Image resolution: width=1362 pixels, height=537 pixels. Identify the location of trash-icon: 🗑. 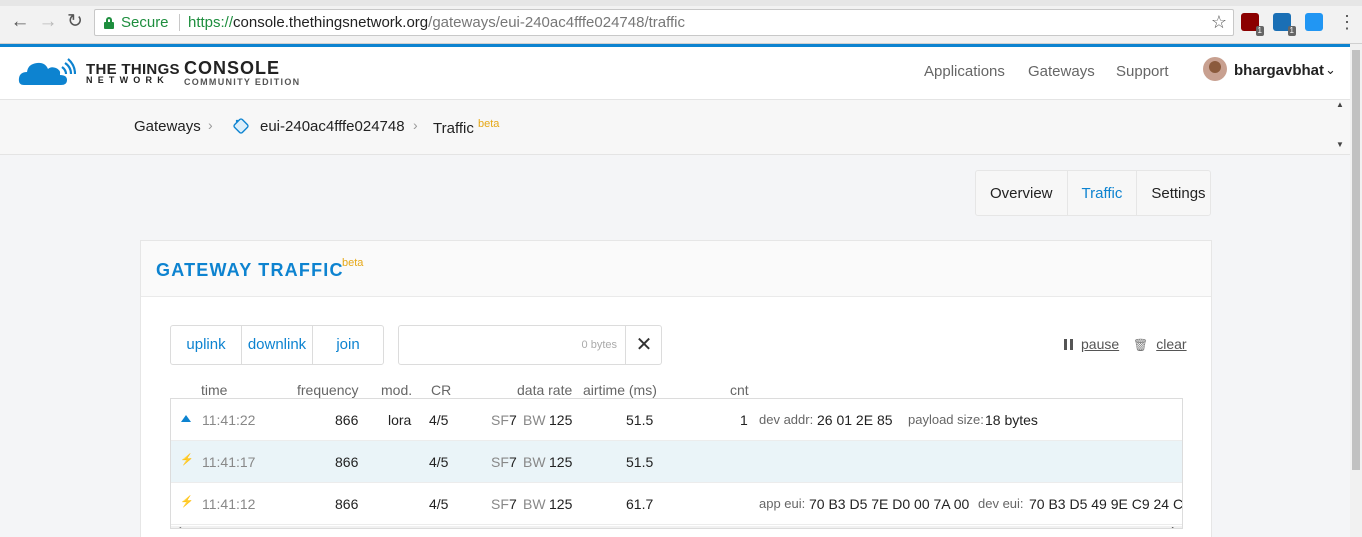
(1141, 345).